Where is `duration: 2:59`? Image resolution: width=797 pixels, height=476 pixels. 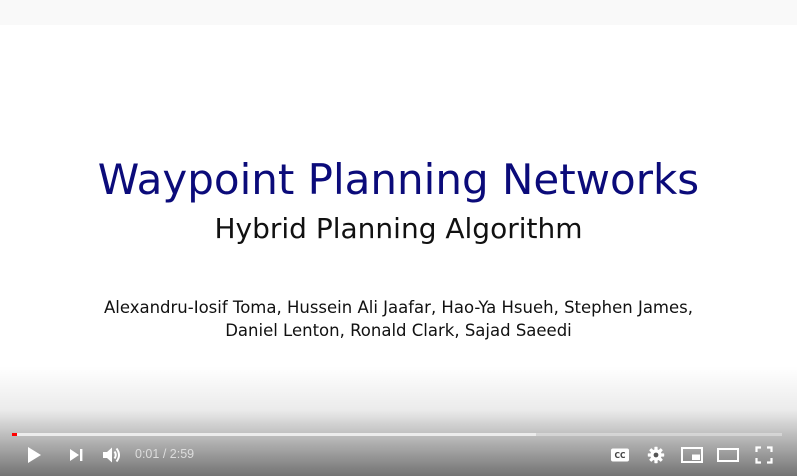
duration: 2:59 is located at coordinates (182, 454).